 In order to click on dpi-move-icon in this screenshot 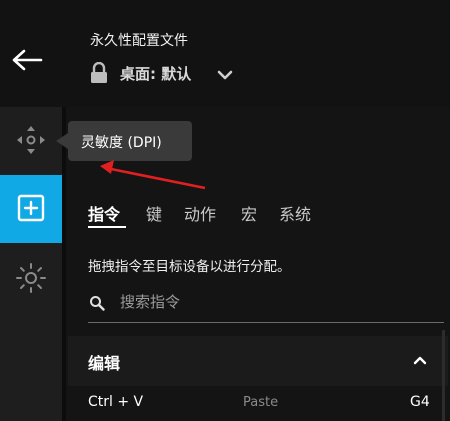, I will do `click(31, 140)`.